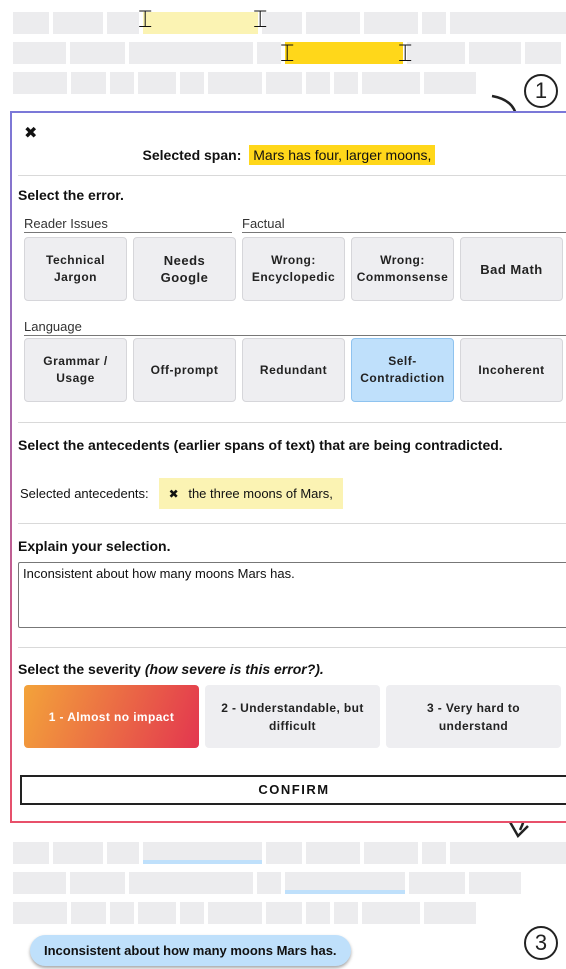 The width and height of the screenshot is (566, 969). Describe the element at coordinates (75, 370) in the screenshot. I see `error-button-grammar-usage: Grammar / Usage` at that location.